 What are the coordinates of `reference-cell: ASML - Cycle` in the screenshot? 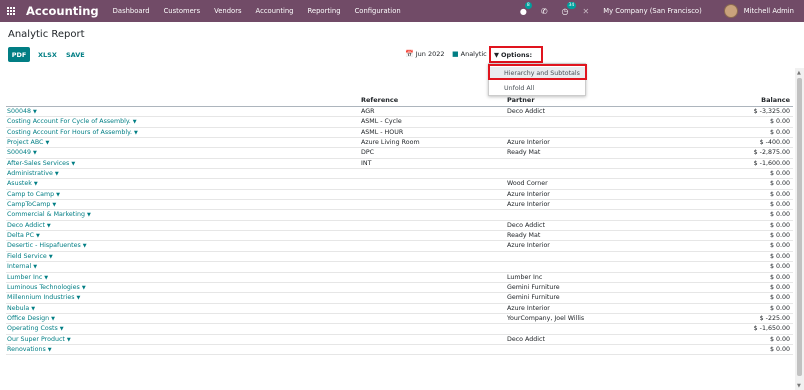 It's located at (381, 122).